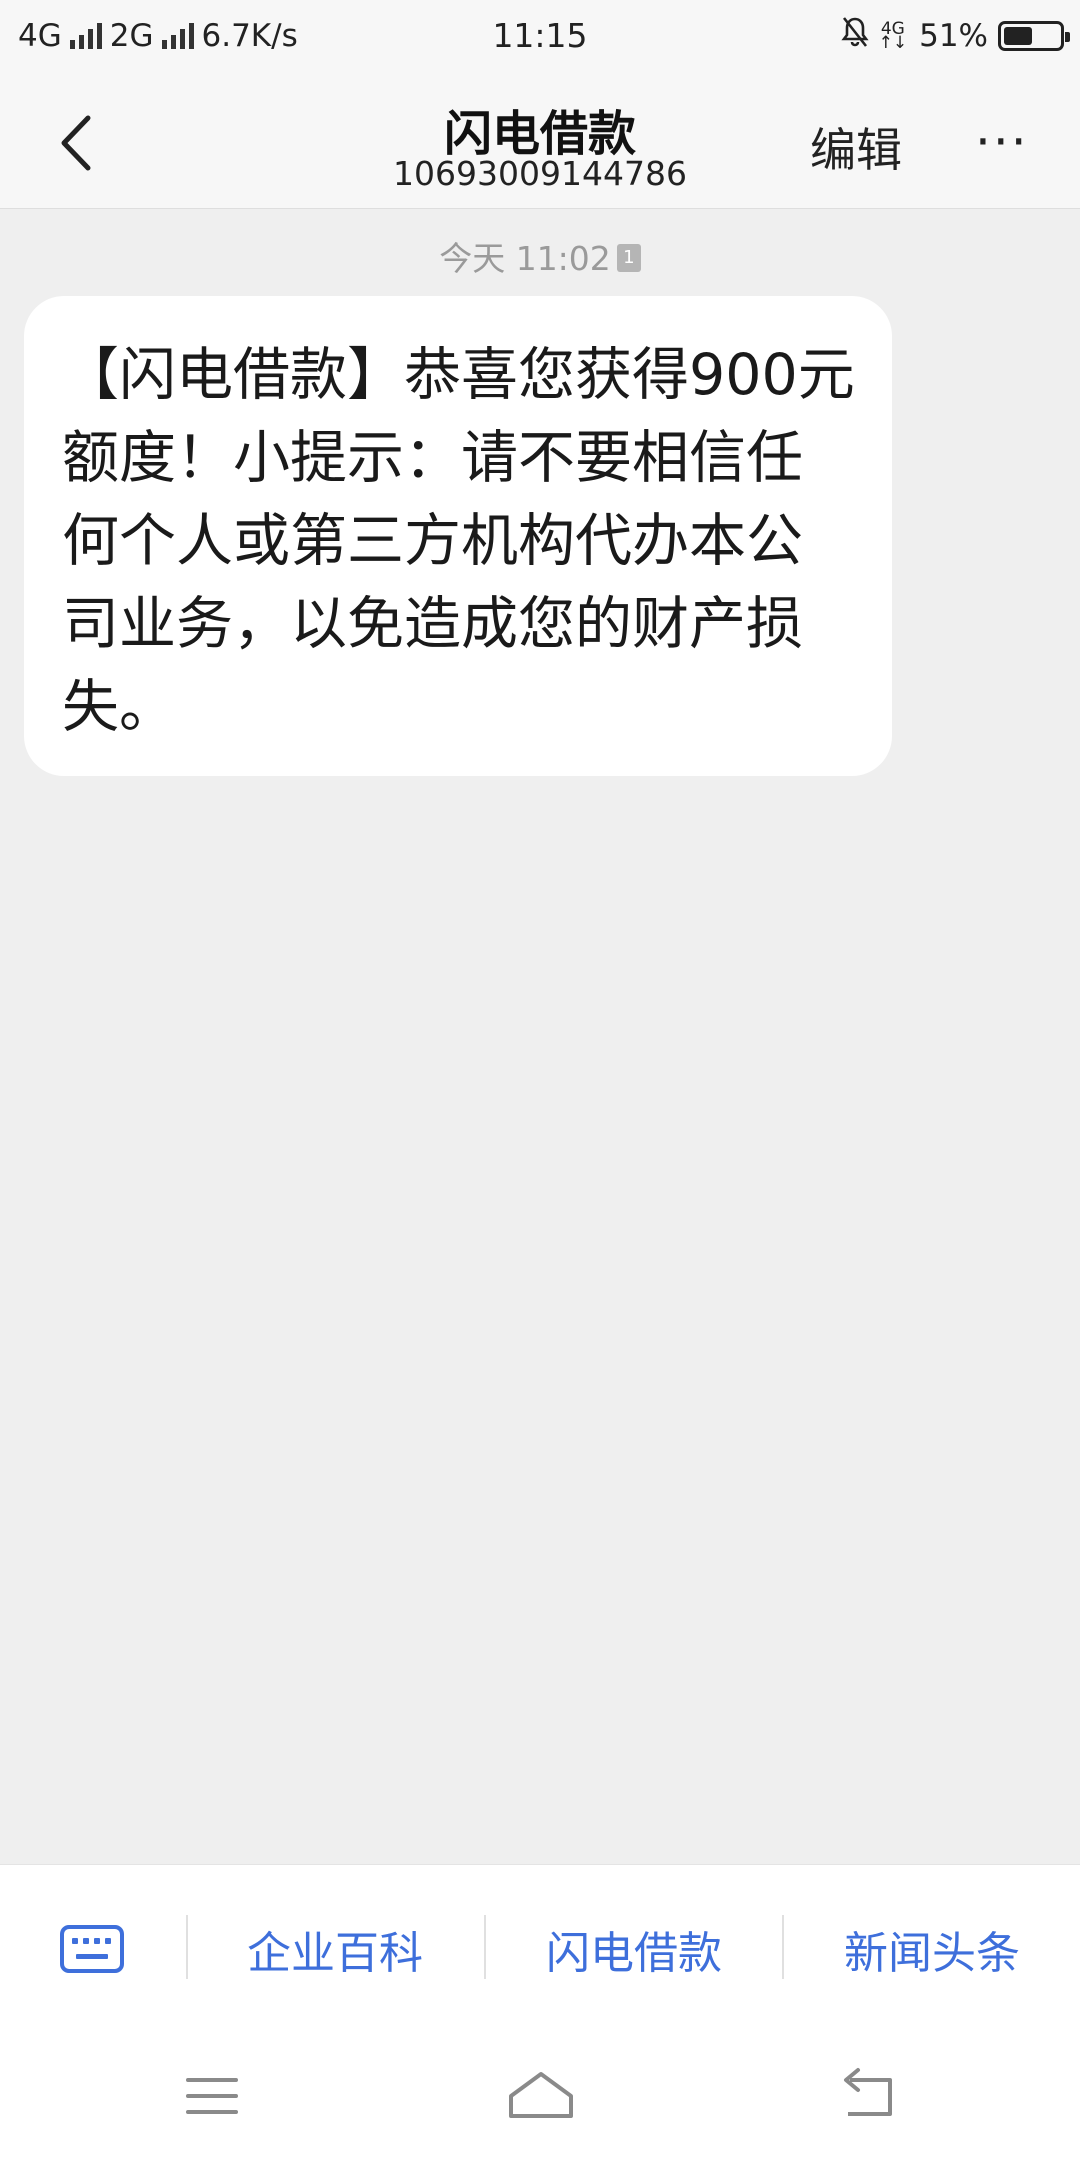  What do you see at coordinates (893, 36) in the screenshot?
I see `mobile-data-icon: 4G ↑↓` at bounding box center [893, 36].